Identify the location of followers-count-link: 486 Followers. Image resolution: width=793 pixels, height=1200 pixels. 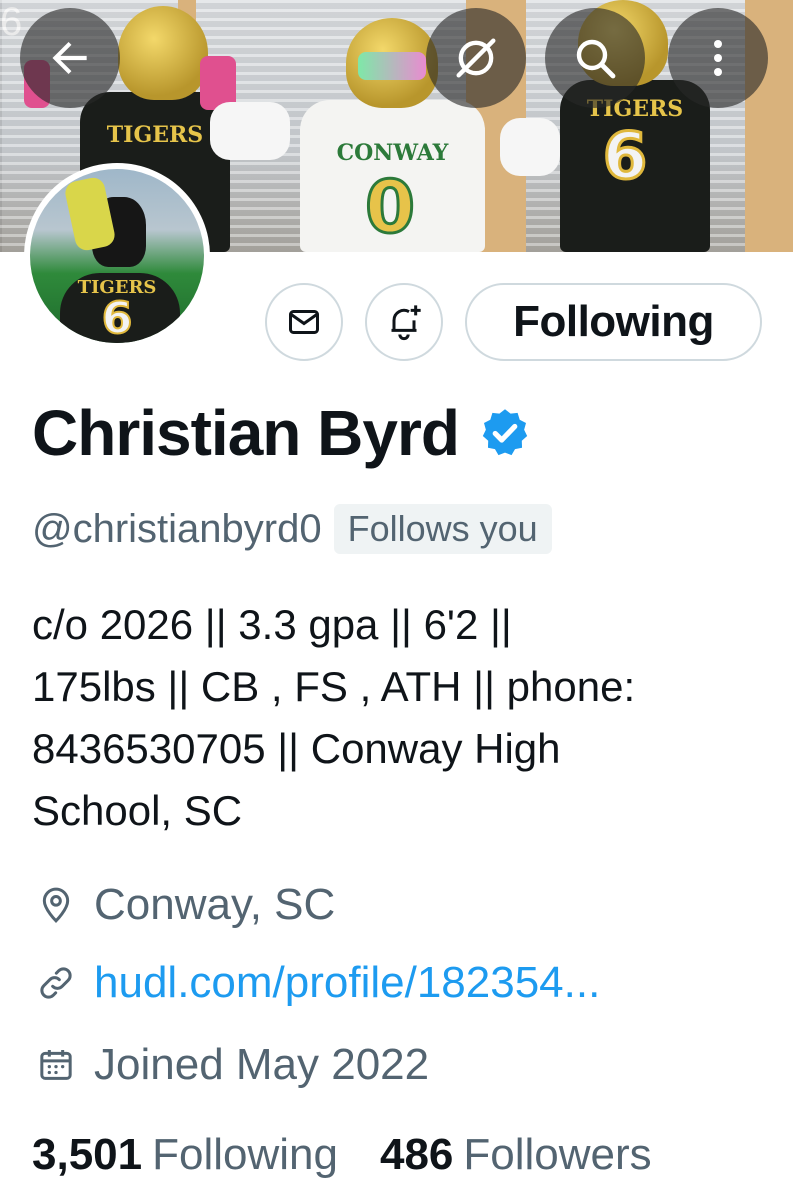
(516, 1155).